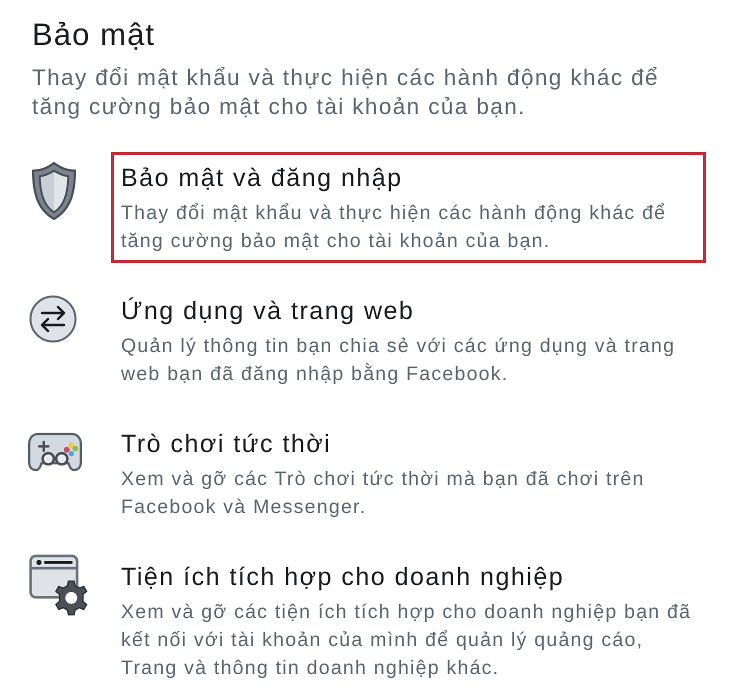 The image size is (730, 693). I want to click on item-description: Thay đổi mật khẩu và thực hiện các hành động khác để tăng cường bảo mật cho tài khoản của bạn., so click(394, 227).